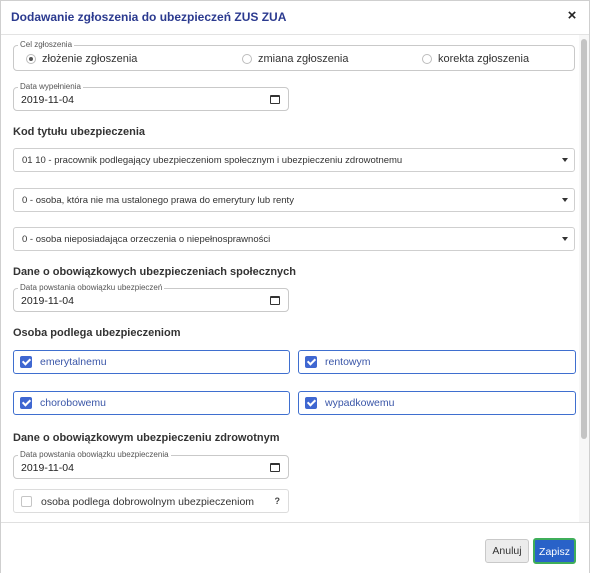 The width and height of the screenshot is (590, 574). Describe the element at coordinates (46, 45) in the screenshot. I see `purpose-legend: Cel zgłoszenia` at that location.